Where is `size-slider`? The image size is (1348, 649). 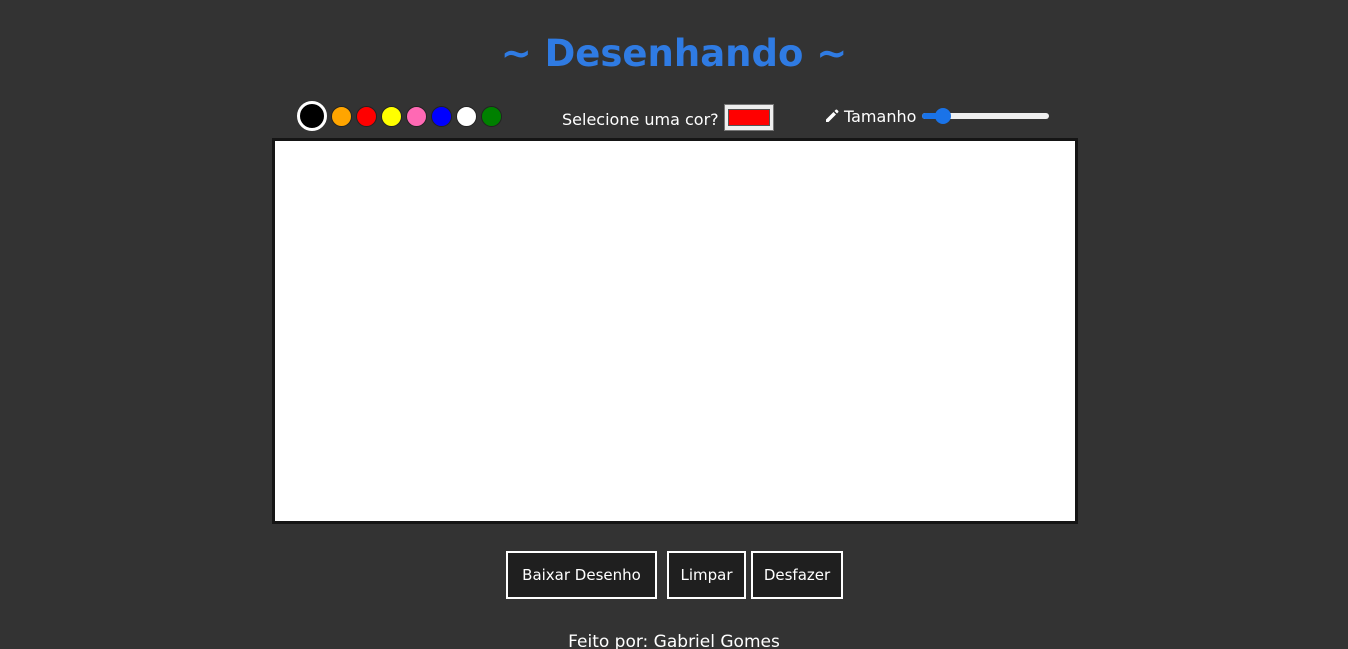 size-slider is located at coordinates (986, 116).